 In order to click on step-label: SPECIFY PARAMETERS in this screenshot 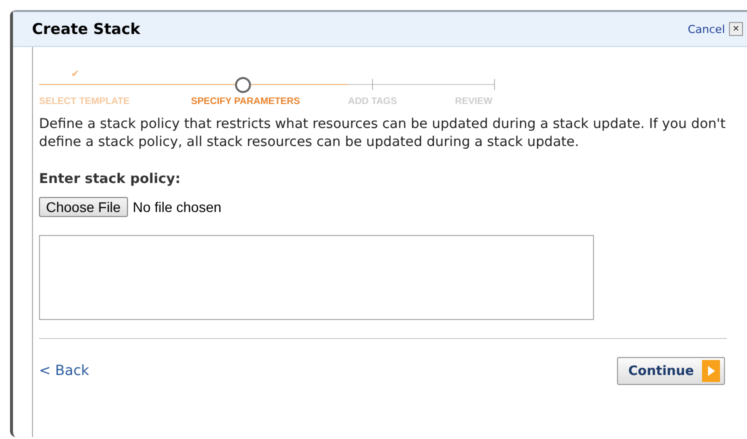, I will do `click(246, 101)`.